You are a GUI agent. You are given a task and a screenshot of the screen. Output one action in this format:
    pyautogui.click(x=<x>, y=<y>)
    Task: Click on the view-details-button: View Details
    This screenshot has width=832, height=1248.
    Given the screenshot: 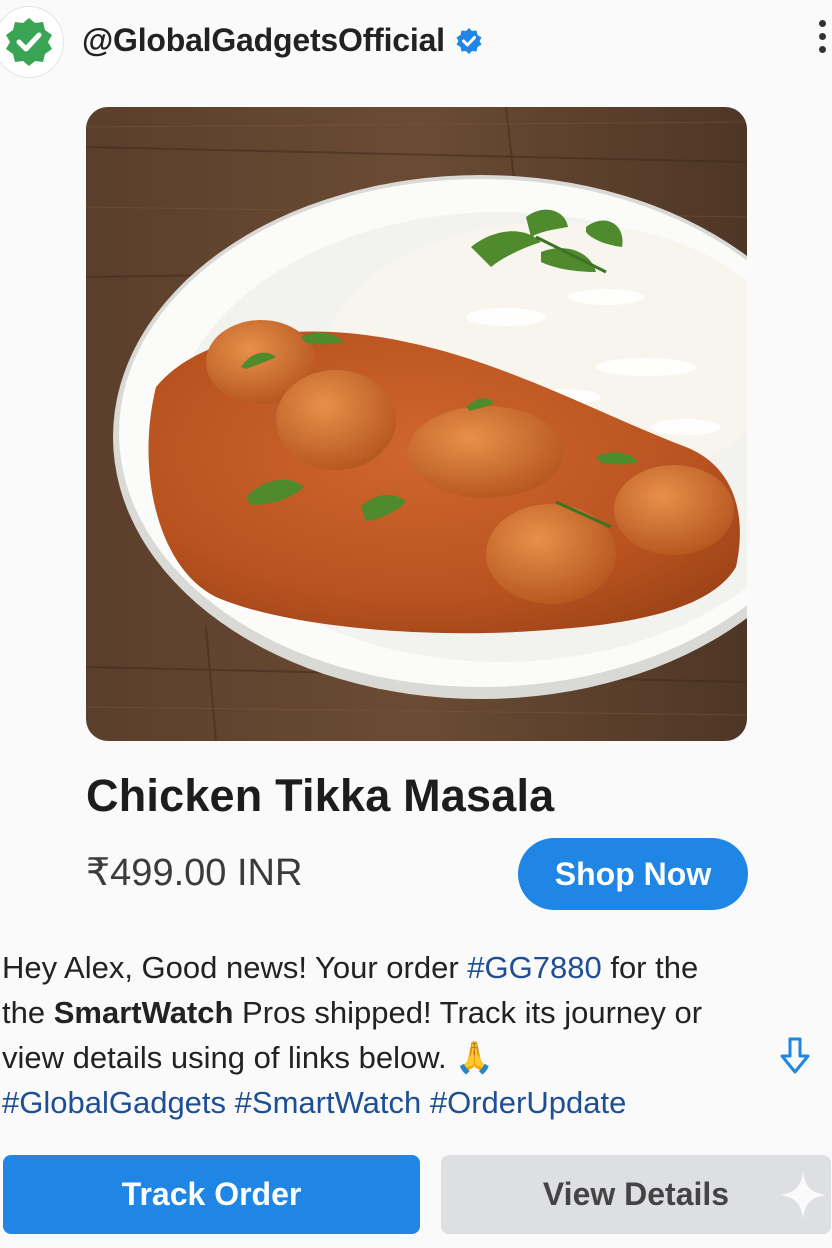 What is the action you would take?
    pyautogui.click(x=636, y=1194)
    